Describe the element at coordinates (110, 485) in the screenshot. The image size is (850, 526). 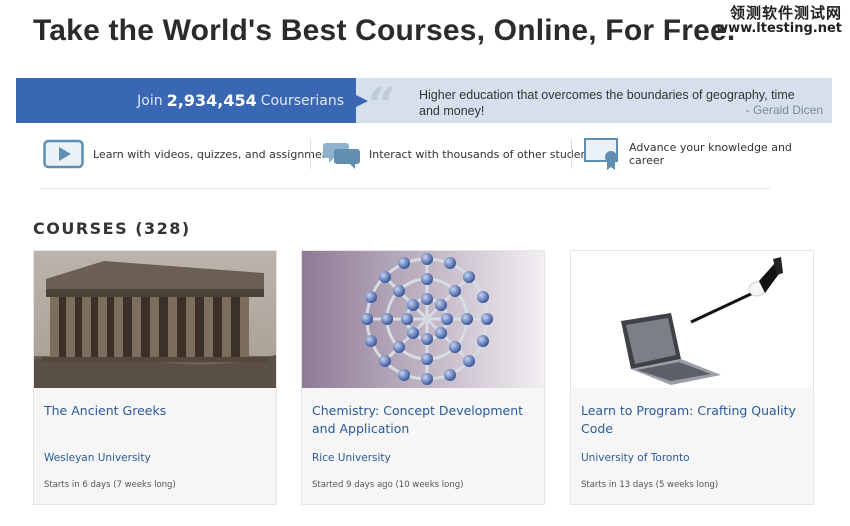
I see `course-dates: Starts in 6 days (7 weeks long)` at that location.